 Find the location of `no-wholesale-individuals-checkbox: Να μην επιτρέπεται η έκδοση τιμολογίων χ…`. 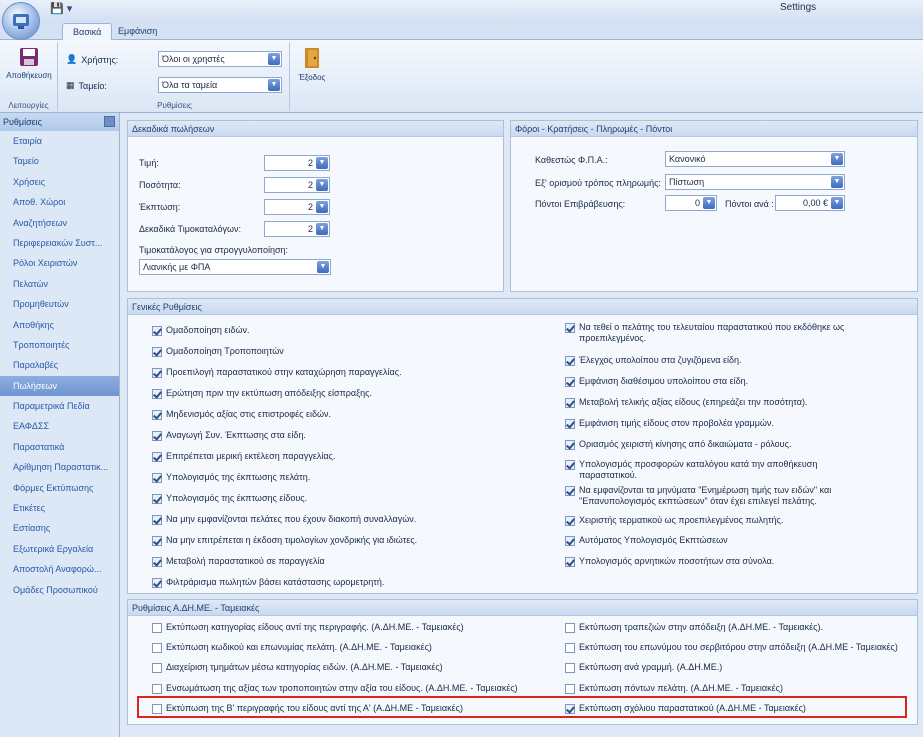

no-wholesale-individuals-checkbox: Να μην επιτρέπεται η έκδοση τιμολογίων χ… is located at coordinates (352, 540).